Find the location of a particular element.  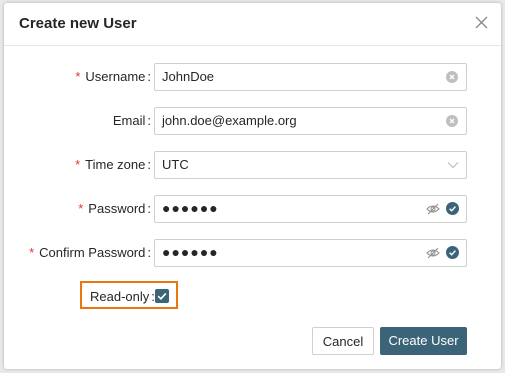

confirm-password-label: * Confirm Password: is located at coordinates (90, 252).